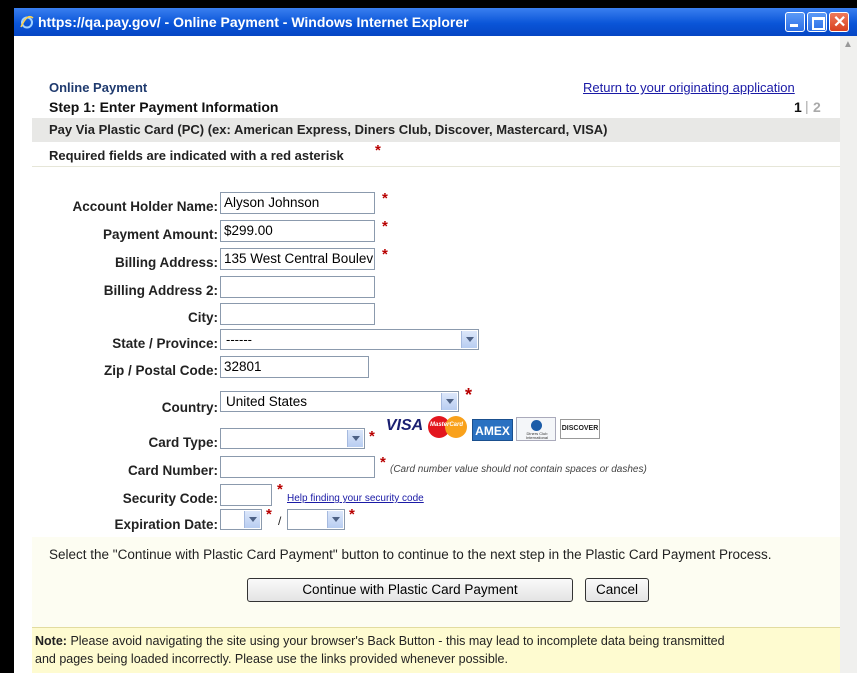 Image resolution: width=857 pixels, height=673 pixels. I want to click on mastercard-logo: MasterCard, so click(448, 427).